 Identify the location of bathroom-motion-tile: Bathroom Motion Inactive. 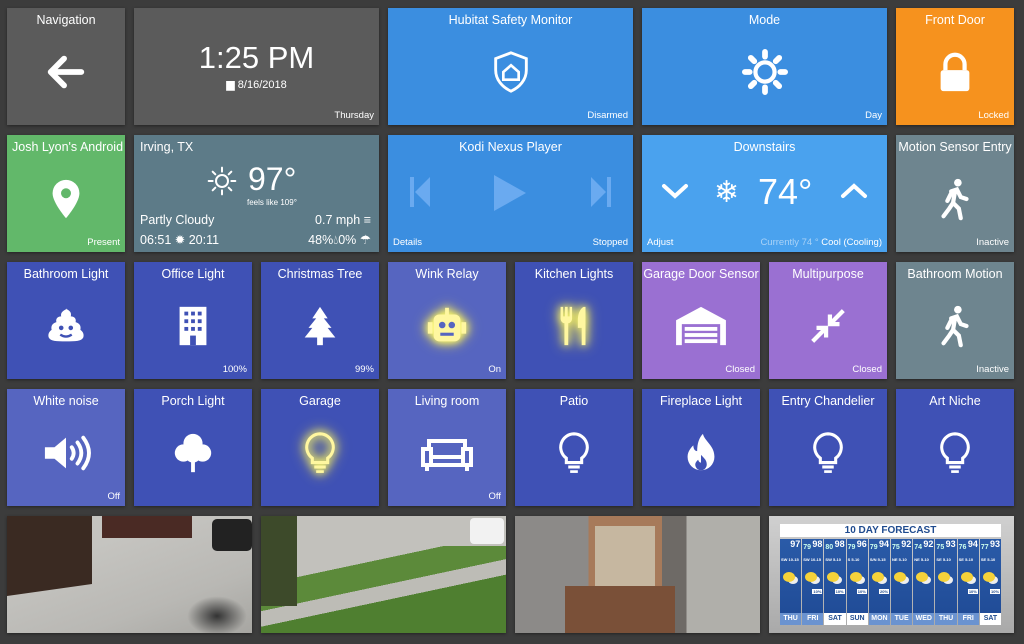
(955, 320).